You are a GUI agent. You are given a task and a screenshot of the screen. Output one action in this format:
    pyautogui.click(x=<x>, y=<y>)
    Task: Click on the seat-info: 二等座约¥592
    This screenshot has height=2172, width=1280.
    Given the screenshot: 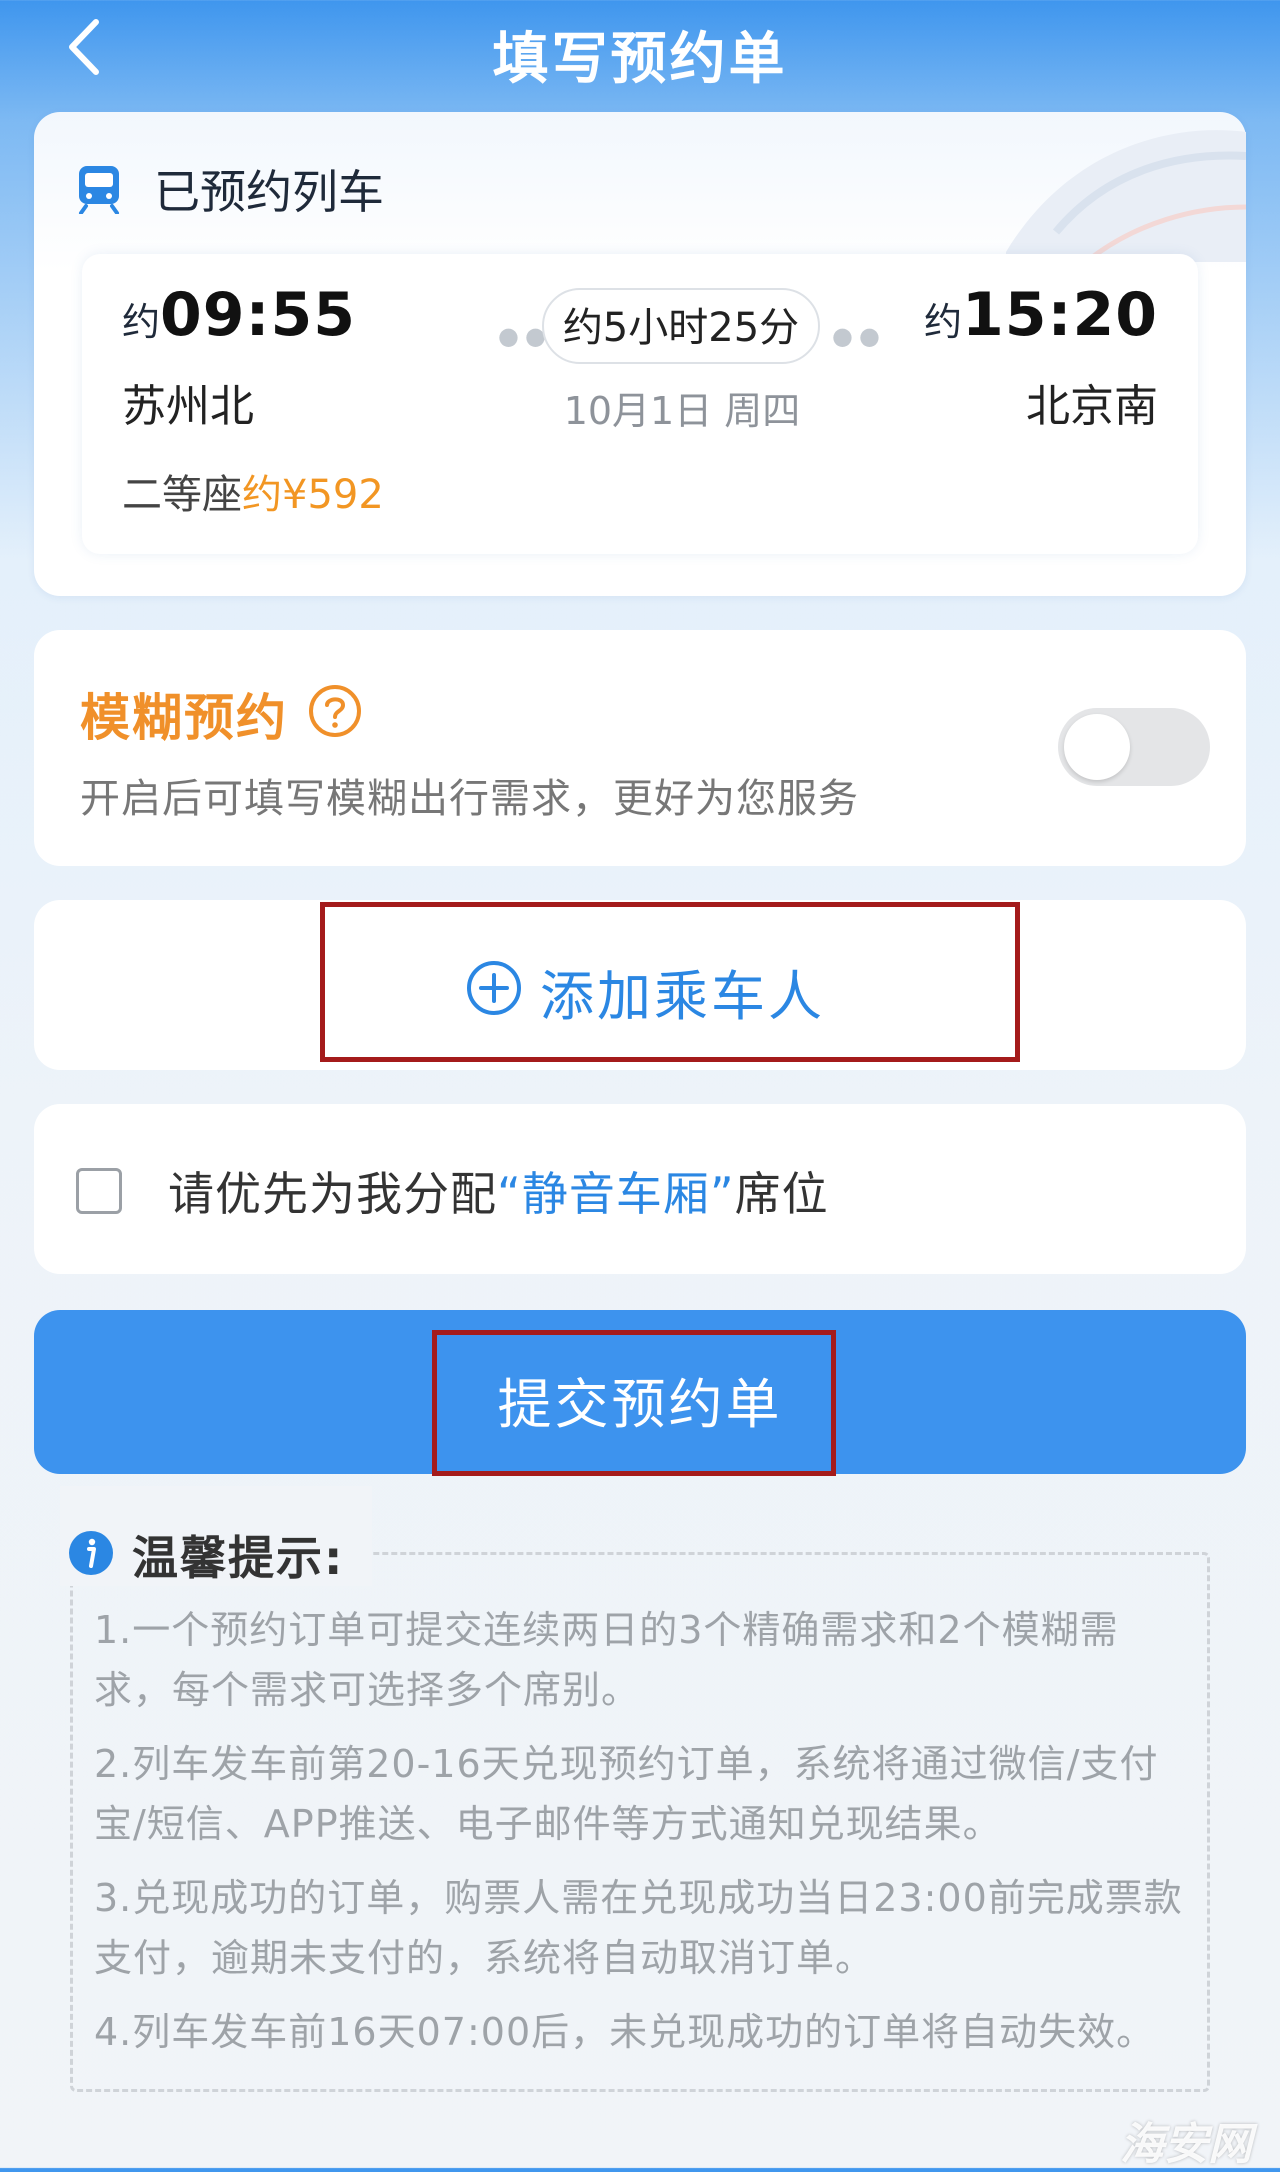 What is the action you would take?
    pyautogui.click(x=253, y=491)
    